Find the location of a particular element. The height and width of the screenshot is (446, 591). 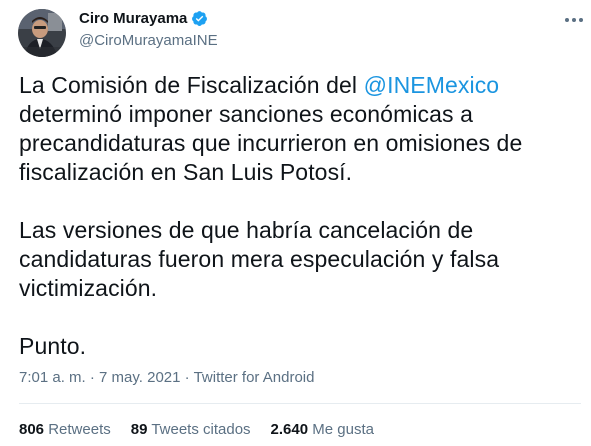

verified-badge-icon is located at coordinates (200, 18).